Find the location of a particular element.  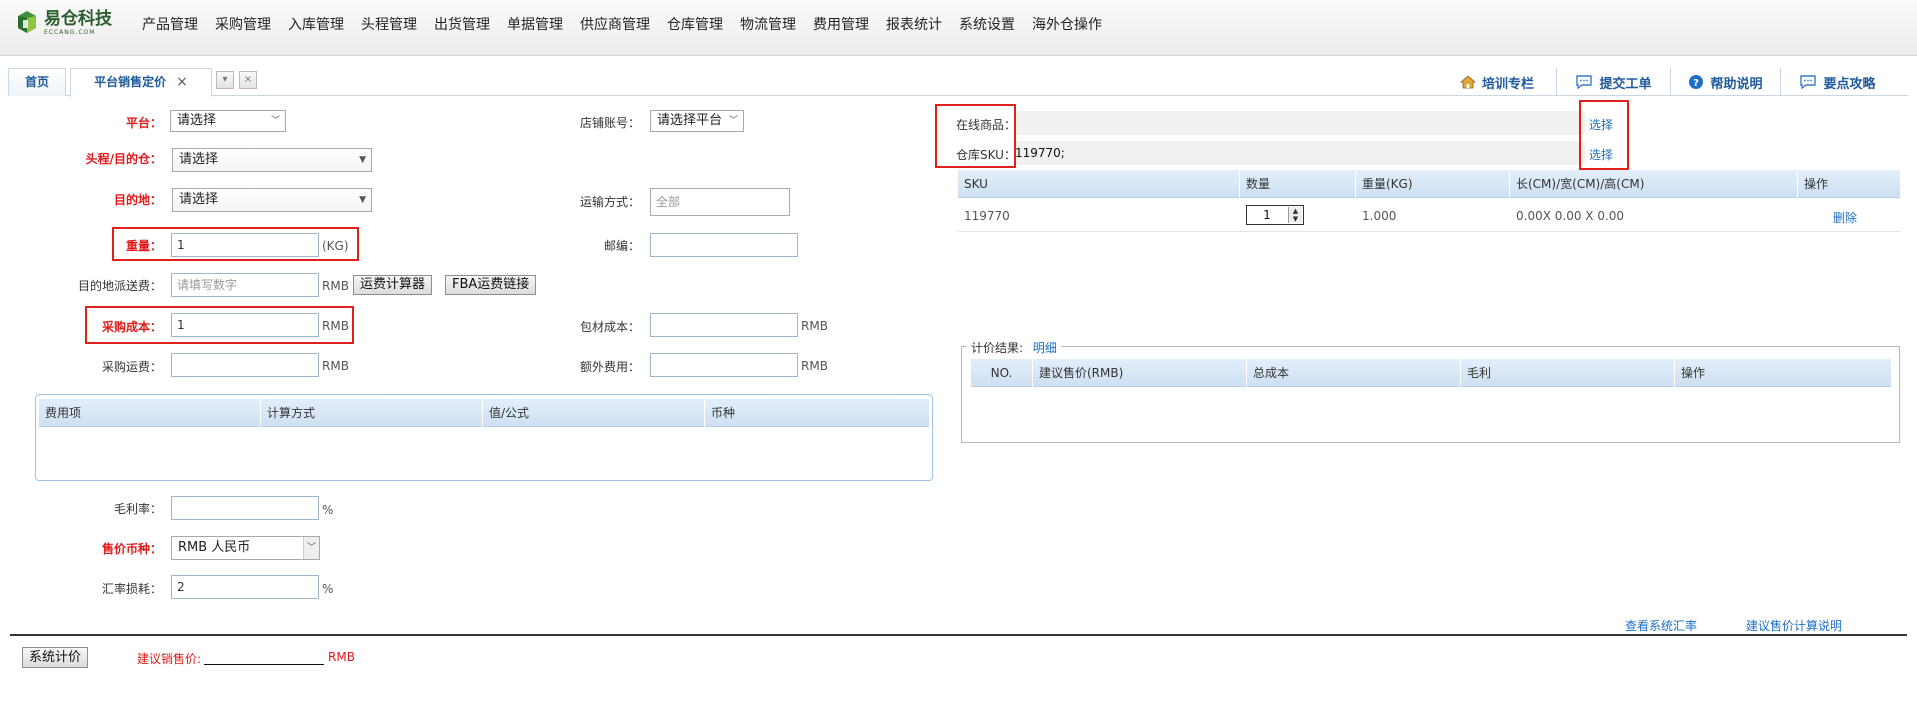

sale-currency-select: RMB 人民币 ﹀ is located at coordinates (245, 548).